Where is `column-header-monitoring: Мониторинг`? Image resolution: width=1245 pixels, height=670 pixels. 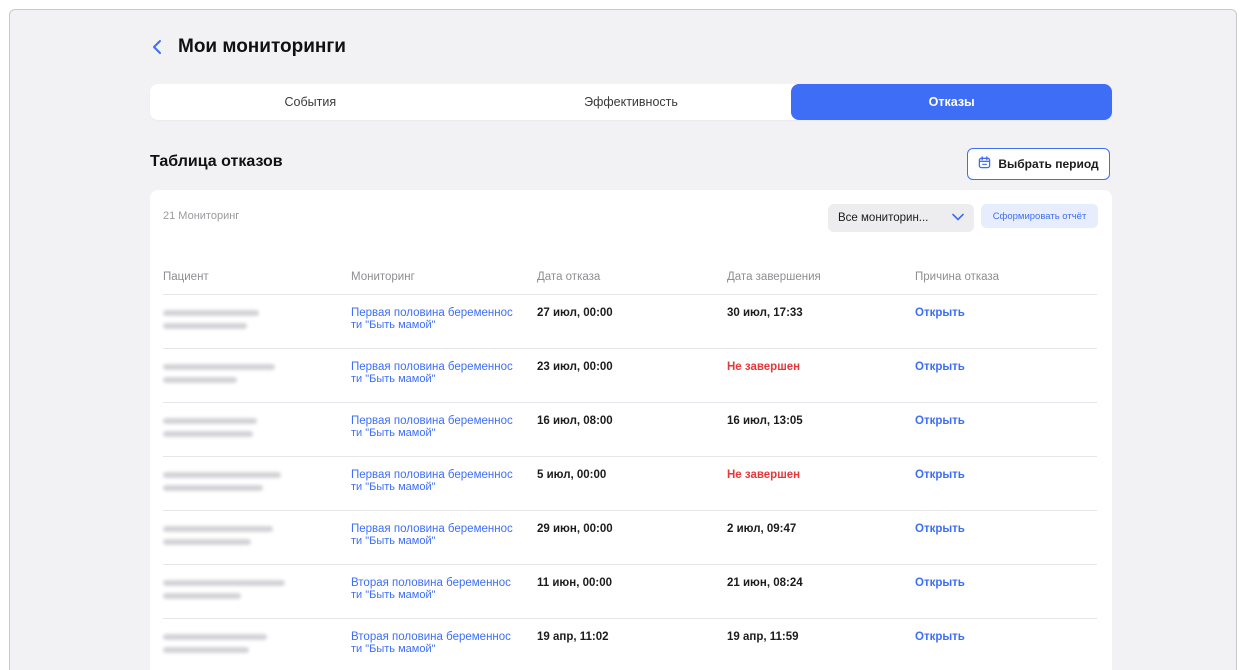
column-header-monitoring: Мониторинг is located at coordinates (444, 277).